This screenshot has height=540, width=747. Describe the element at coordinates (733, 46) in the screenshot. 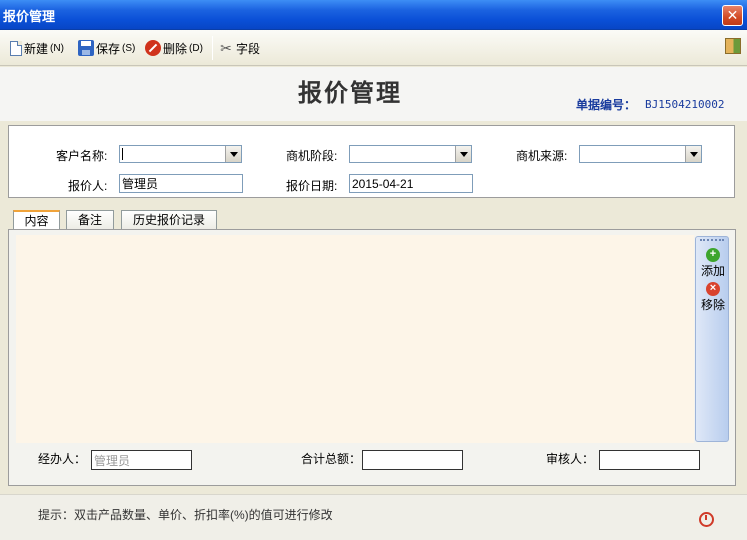

I see `exit-icon` at that location.